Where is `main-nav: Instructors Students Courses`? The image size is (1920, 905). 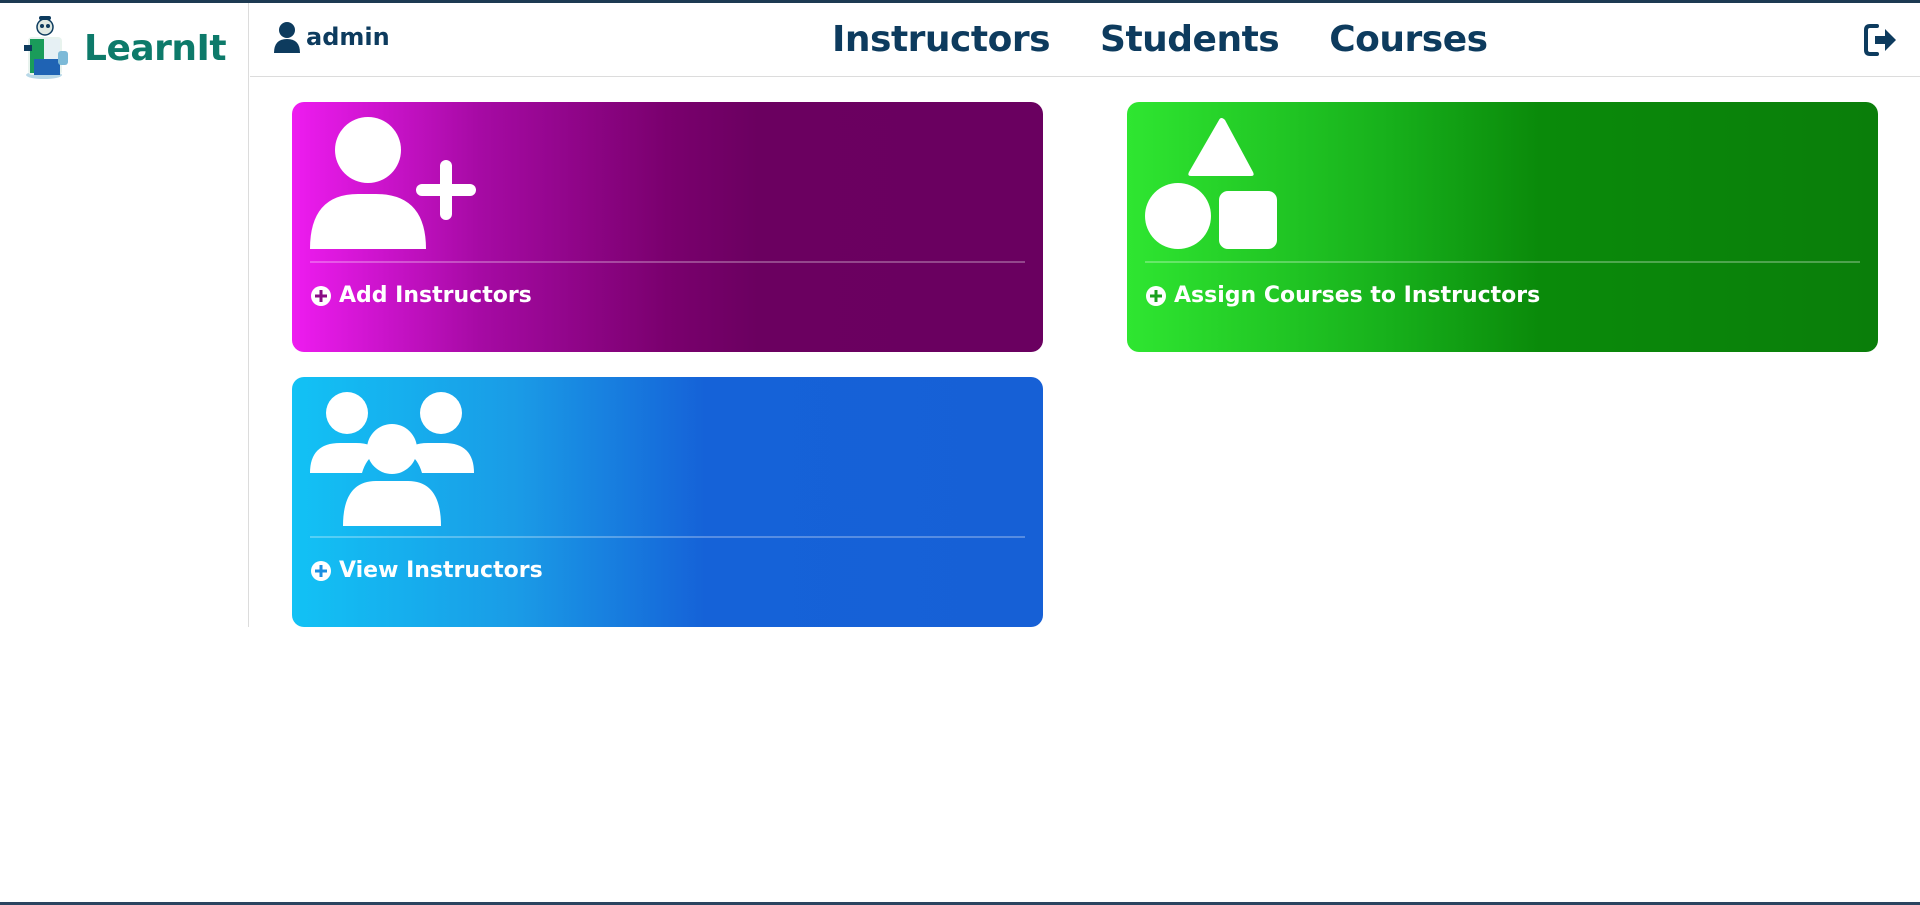 main-nav: Instructors Students Courses is located at coordinates (1160, 39).